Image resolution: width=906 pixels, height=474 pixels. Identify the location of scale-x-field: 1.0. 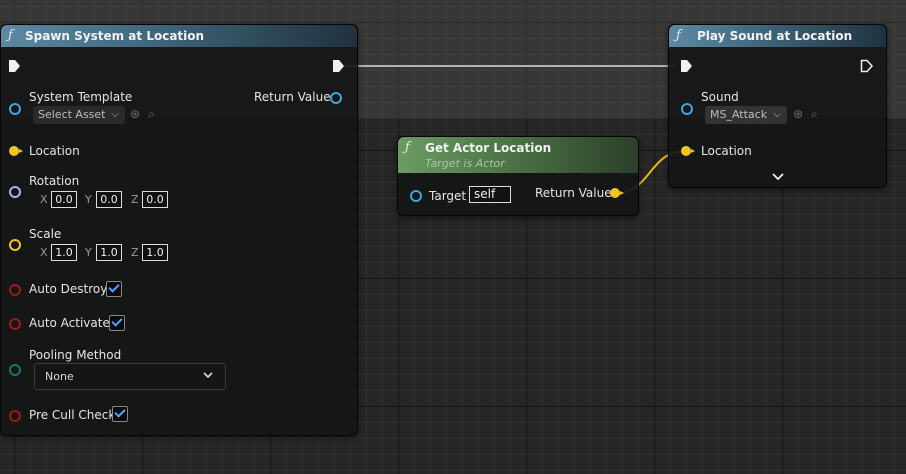
(64, 252).